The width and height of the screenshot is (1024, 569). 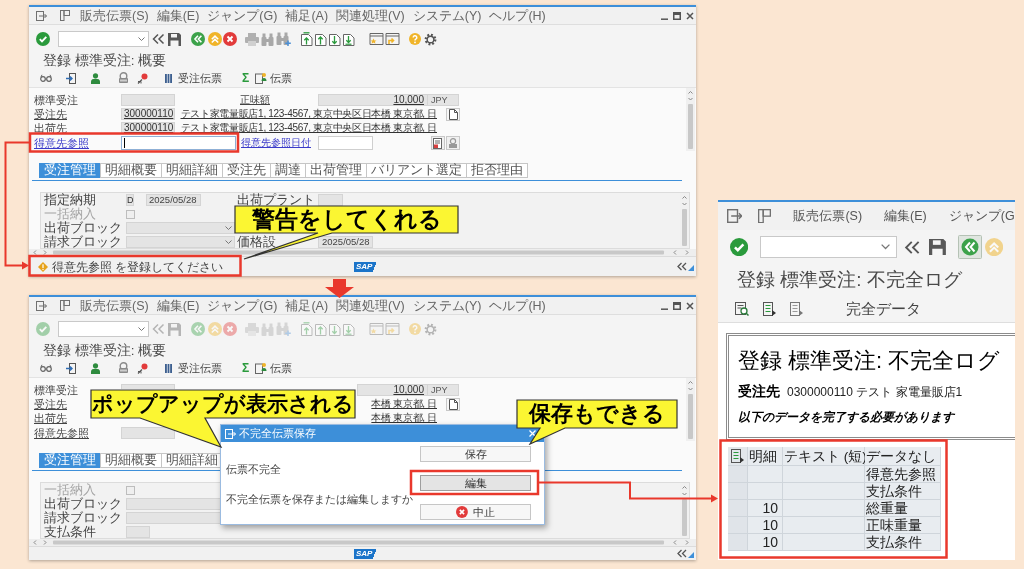 I want to click on first-page-icon, so click(x=307, y=39).